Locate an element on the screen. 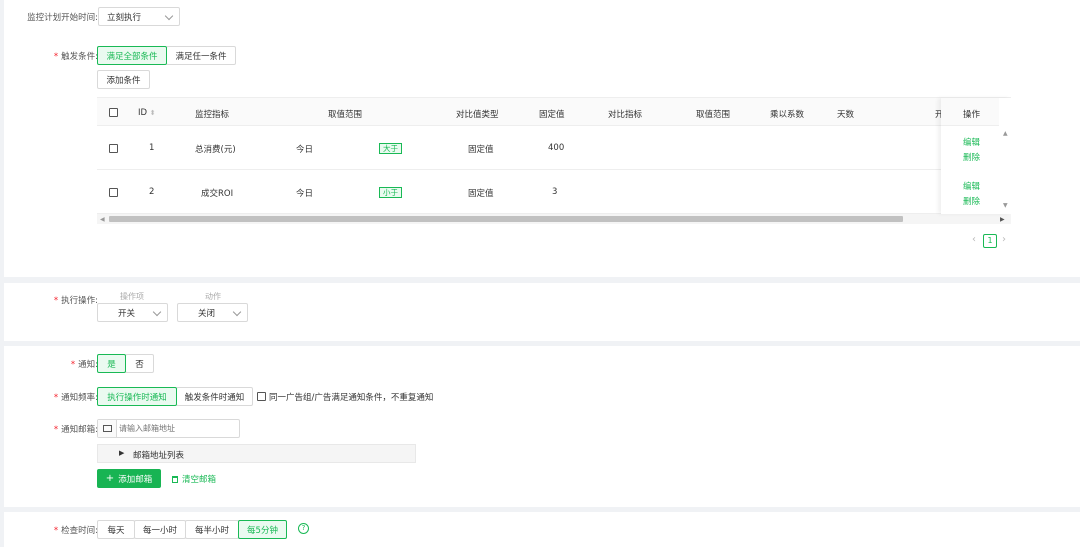 This screenshot has height=547, width=1080. col-range: 取值范围 is located at coordinates (345, 115).